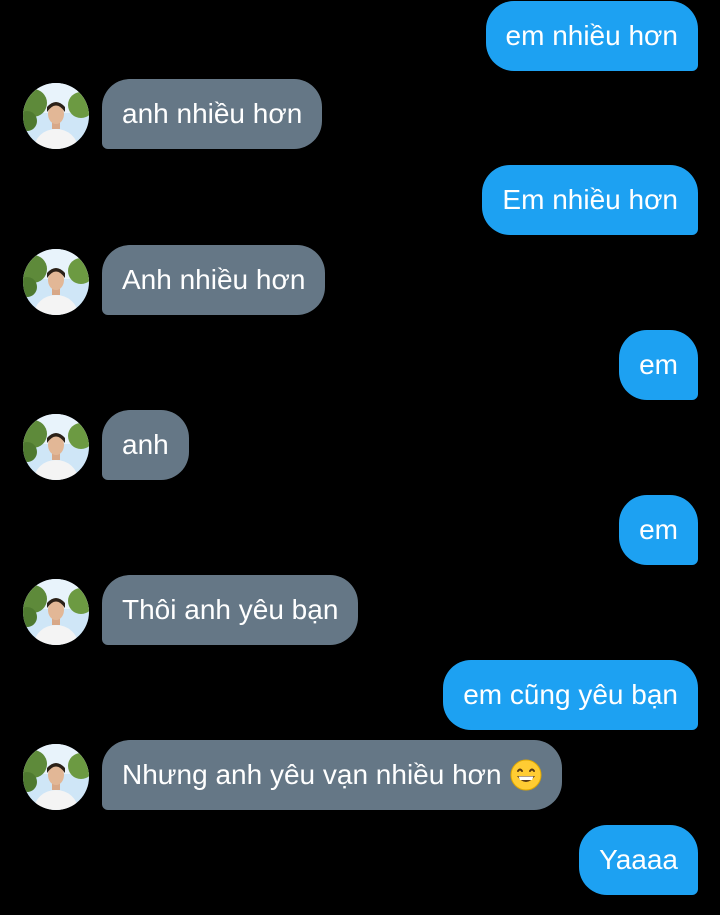 Image resolution: width=720 pixels, height=915 pixels. What do you see at coordinates (526, 775) in the screenshot?
I see `grinning-face-icon` at bounding box center [526, 775].